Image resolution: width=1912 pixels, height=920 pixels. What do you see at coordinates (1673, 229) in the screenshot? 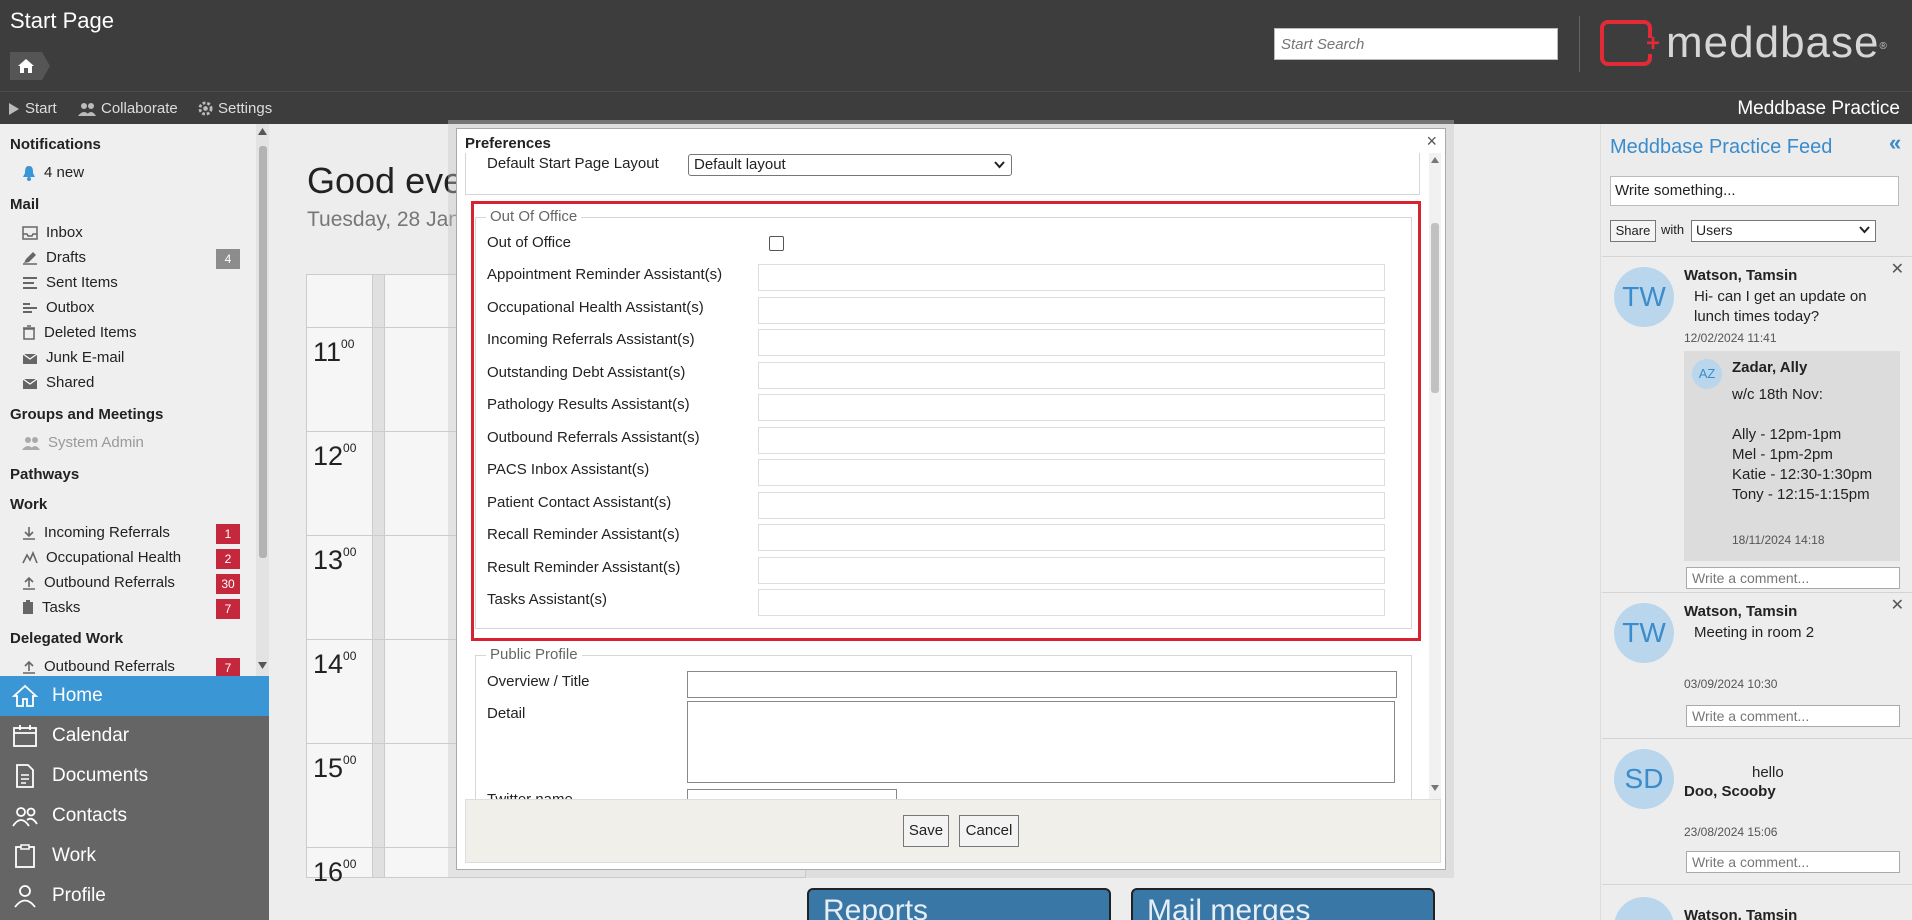
I see `share-with-label: with` at bounding box center [1673, 229].